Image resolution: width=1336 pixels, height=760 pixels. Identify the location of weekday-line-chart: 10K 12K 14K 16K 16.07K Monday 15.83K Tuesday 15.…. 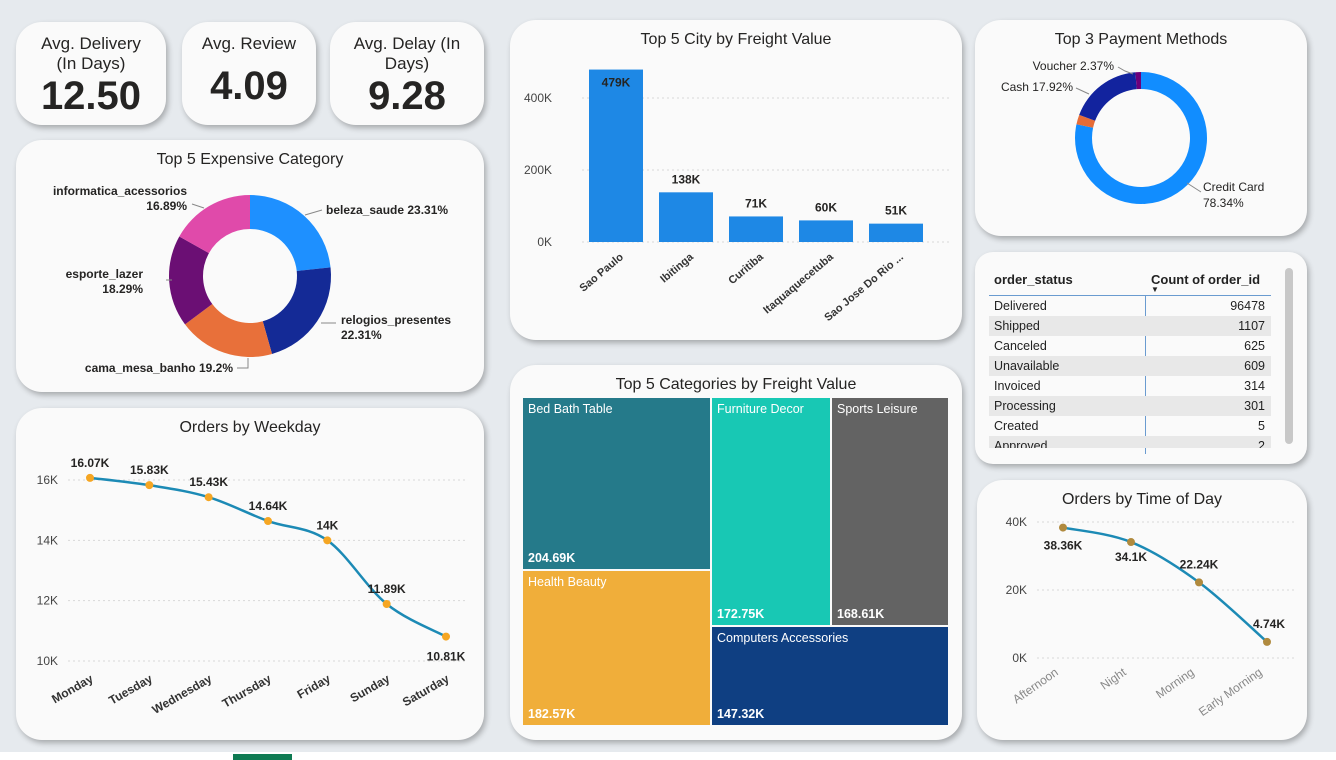
(252, 586).